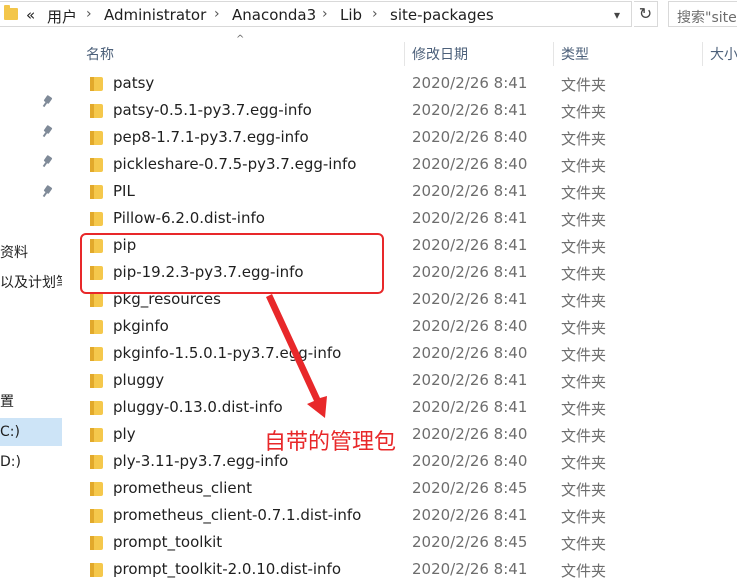 The width and height of the screenshot is (737, 578). Describe the element at coordinates (399, 326) in the screenshot. I see `file-row: pkginfo 2020/2/26 8:40 文件夹` at that location.